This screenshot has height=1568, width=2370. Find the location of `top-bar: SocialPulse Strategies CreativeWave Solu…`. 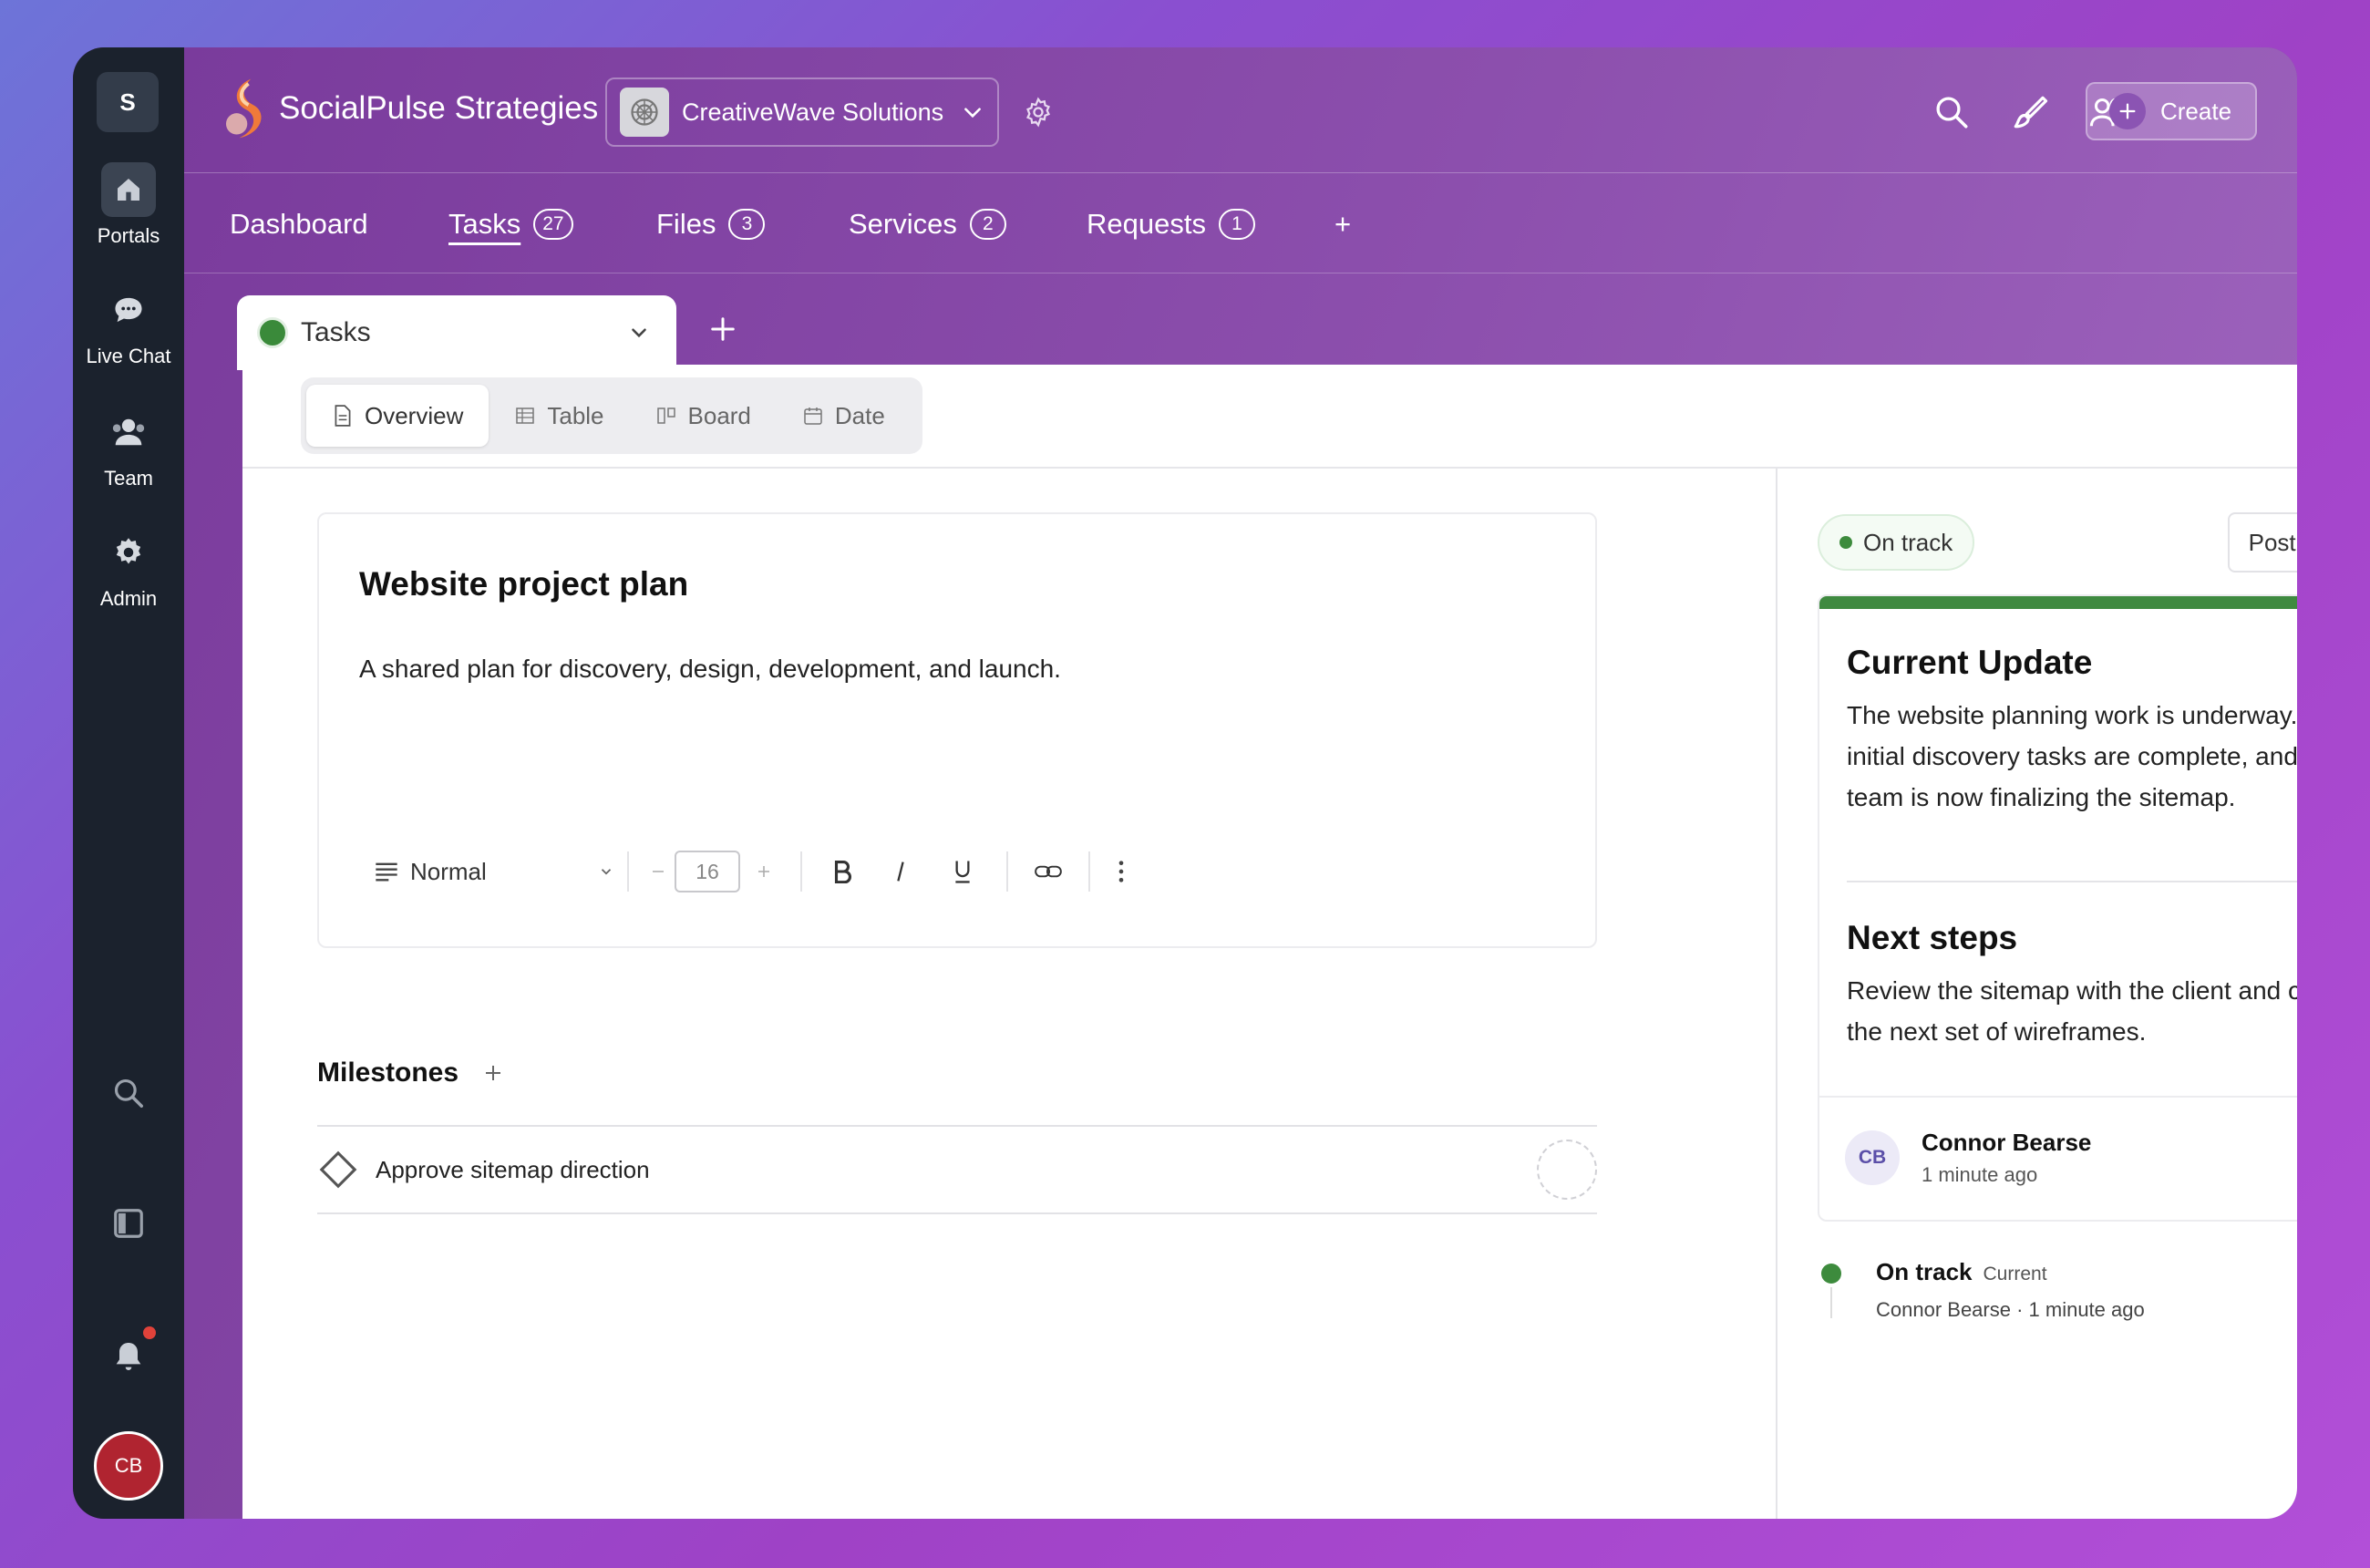

top-bar: SocialPulse Strategies CreativeWave Solu… is located at coordinates (1240, 110).